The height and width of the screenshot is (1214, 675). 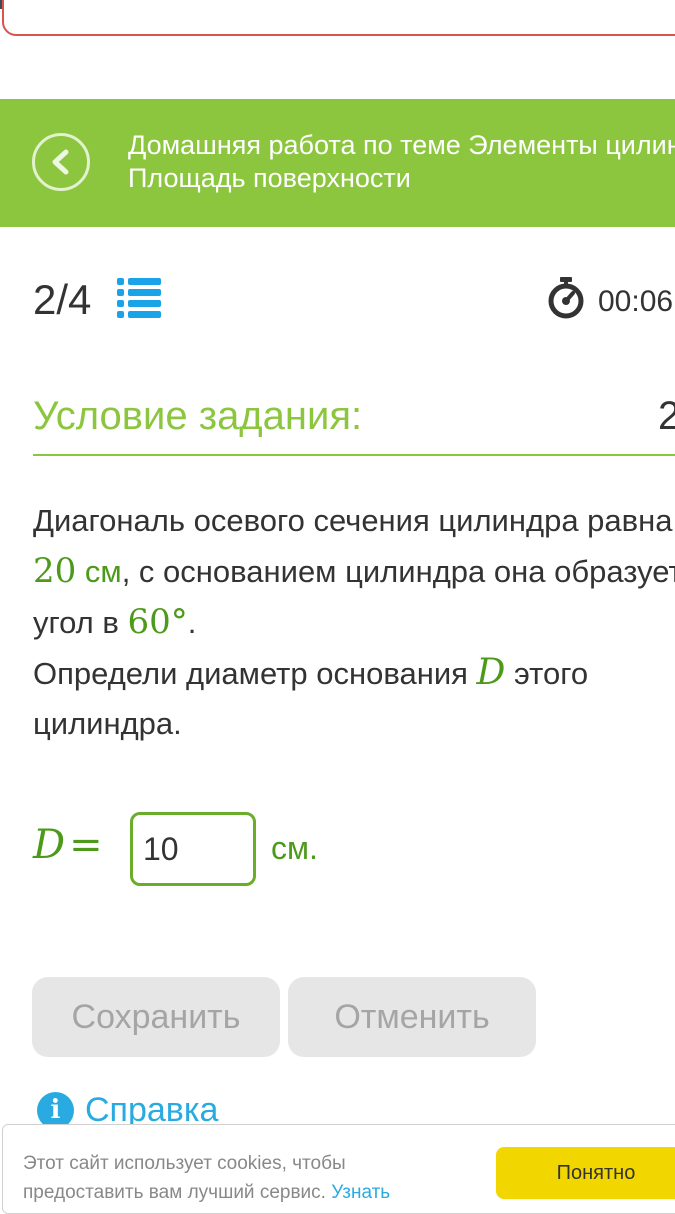 I want to click on question-counter: 2/4, so click(x=62, y=299).